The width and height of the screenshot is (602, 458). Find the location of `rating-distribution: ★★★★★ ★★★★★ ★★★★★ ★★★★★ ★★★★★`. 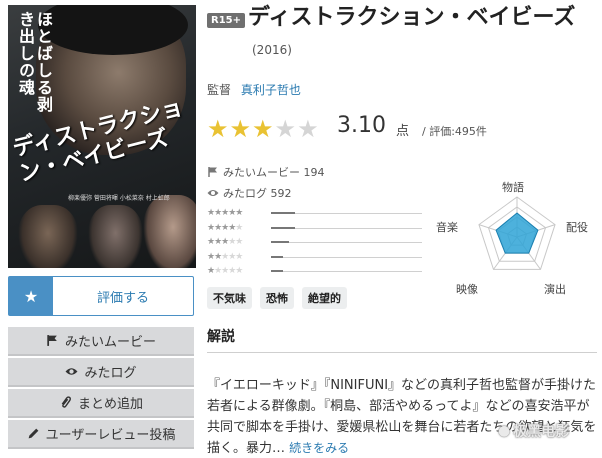

rating-distribution: ★★★★★ ★★★★★ ★★★★★ ★★★★★ ★★★★★ is located at coordinates (314, 242).